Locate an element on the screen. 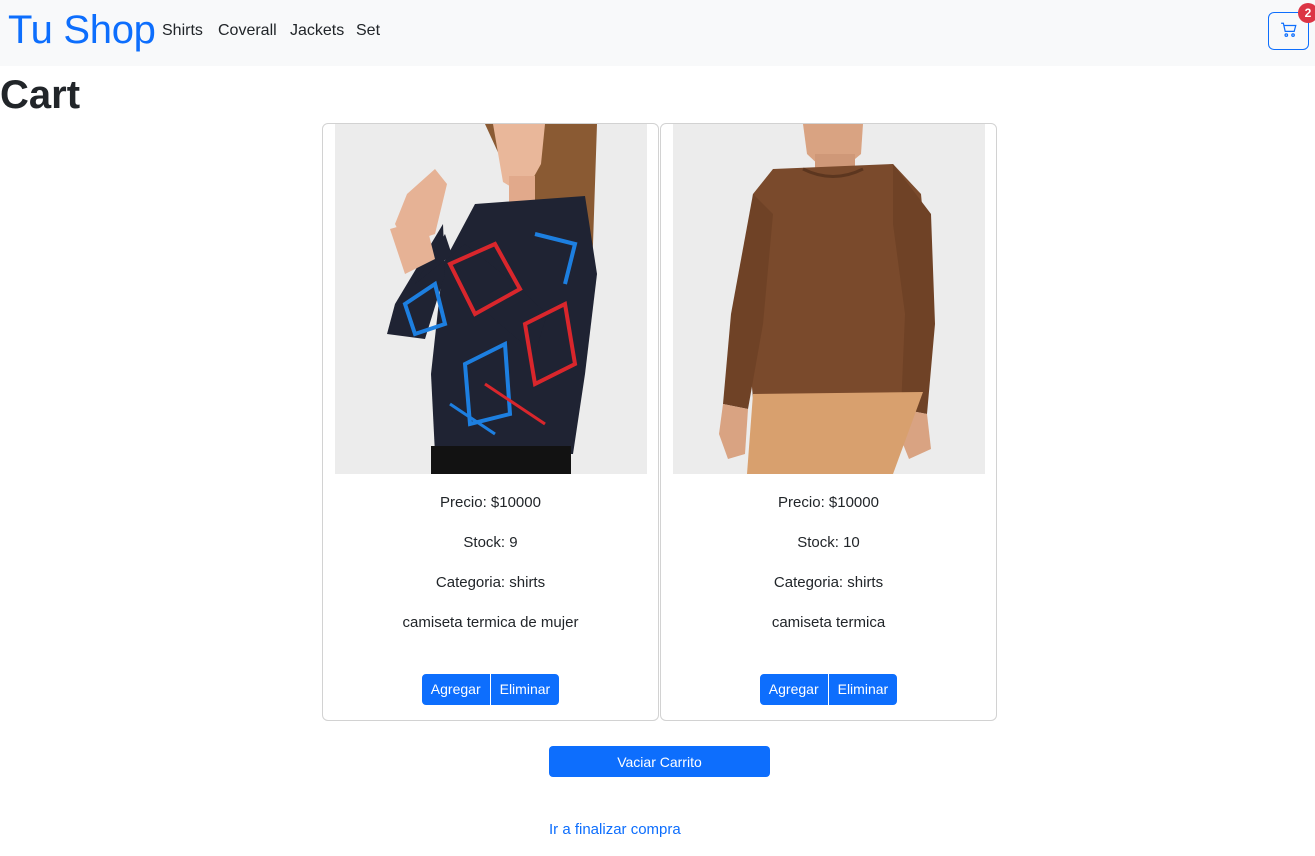 The height and width of the screenshot is (856, 1315). nav-link-coverall: Coverall is located at coordinates (247, 31).